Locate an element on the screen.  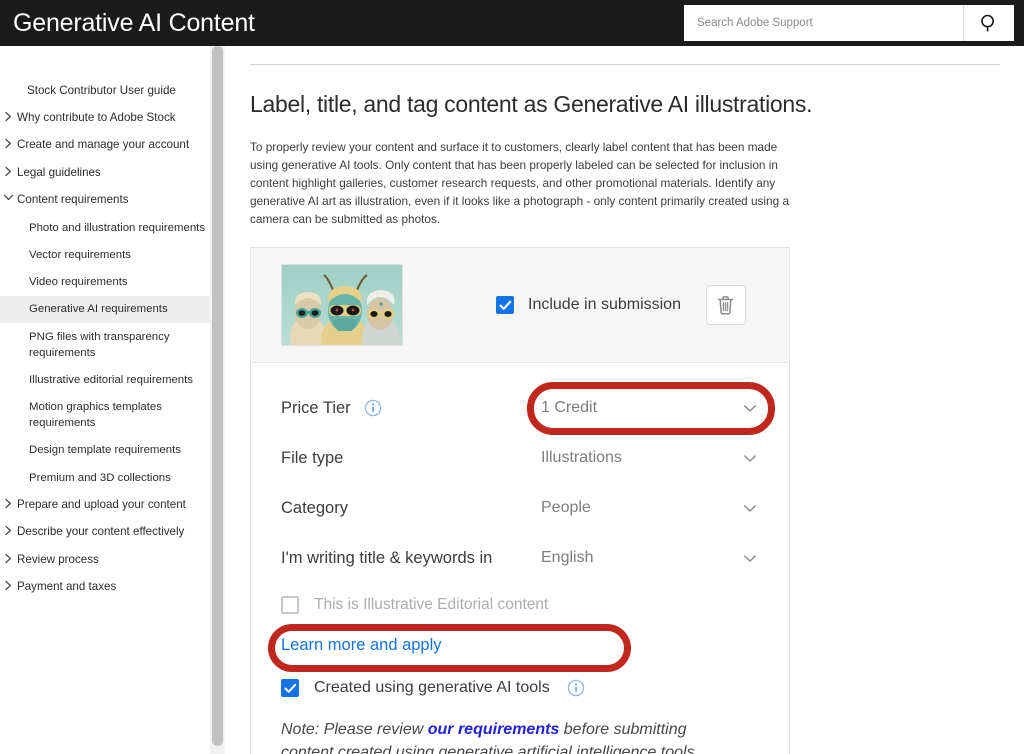
price-tier-info-icon is located at coordinates (373, 408).